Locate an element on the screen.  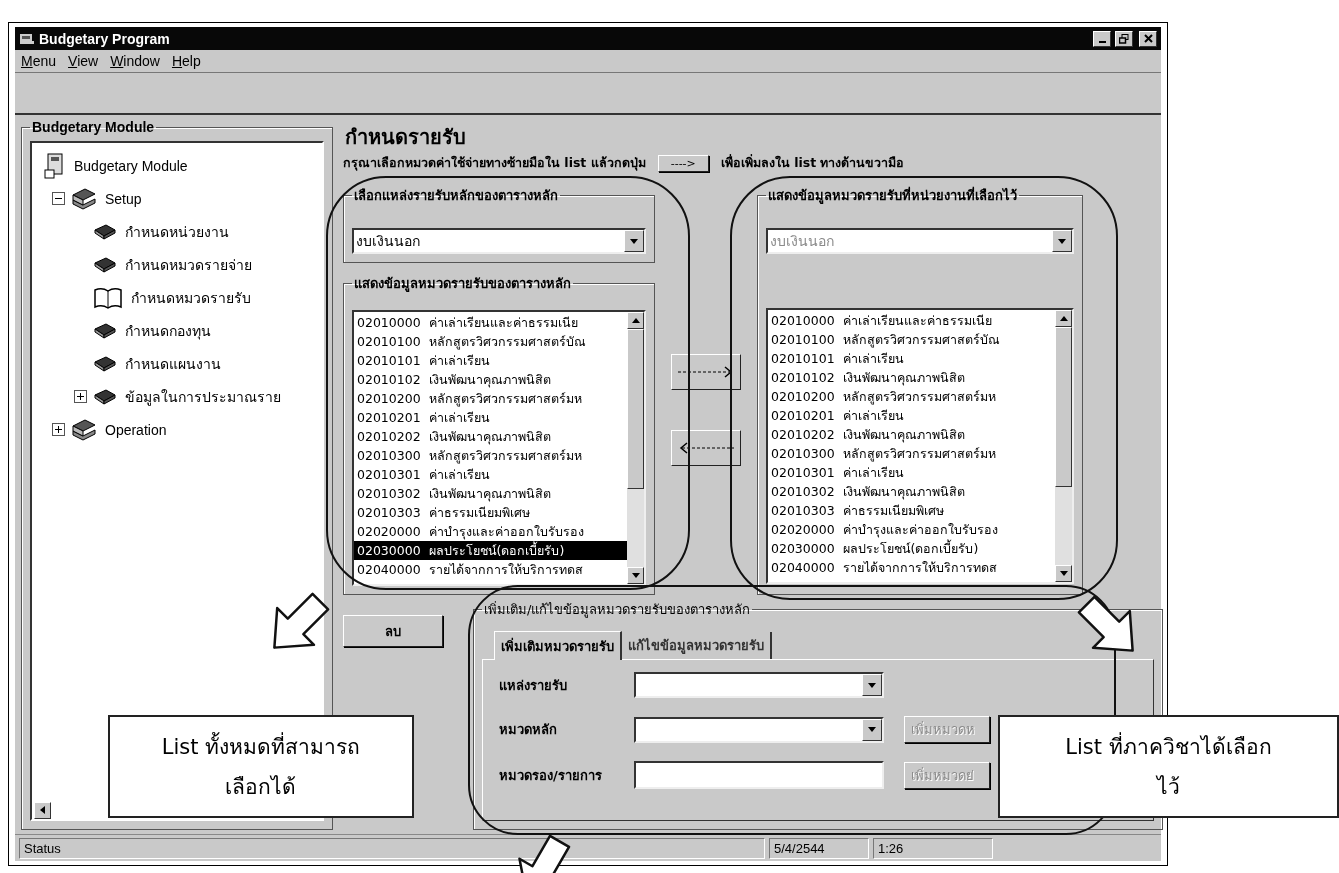
scroll-left-button is located at coordinates (42, 810).